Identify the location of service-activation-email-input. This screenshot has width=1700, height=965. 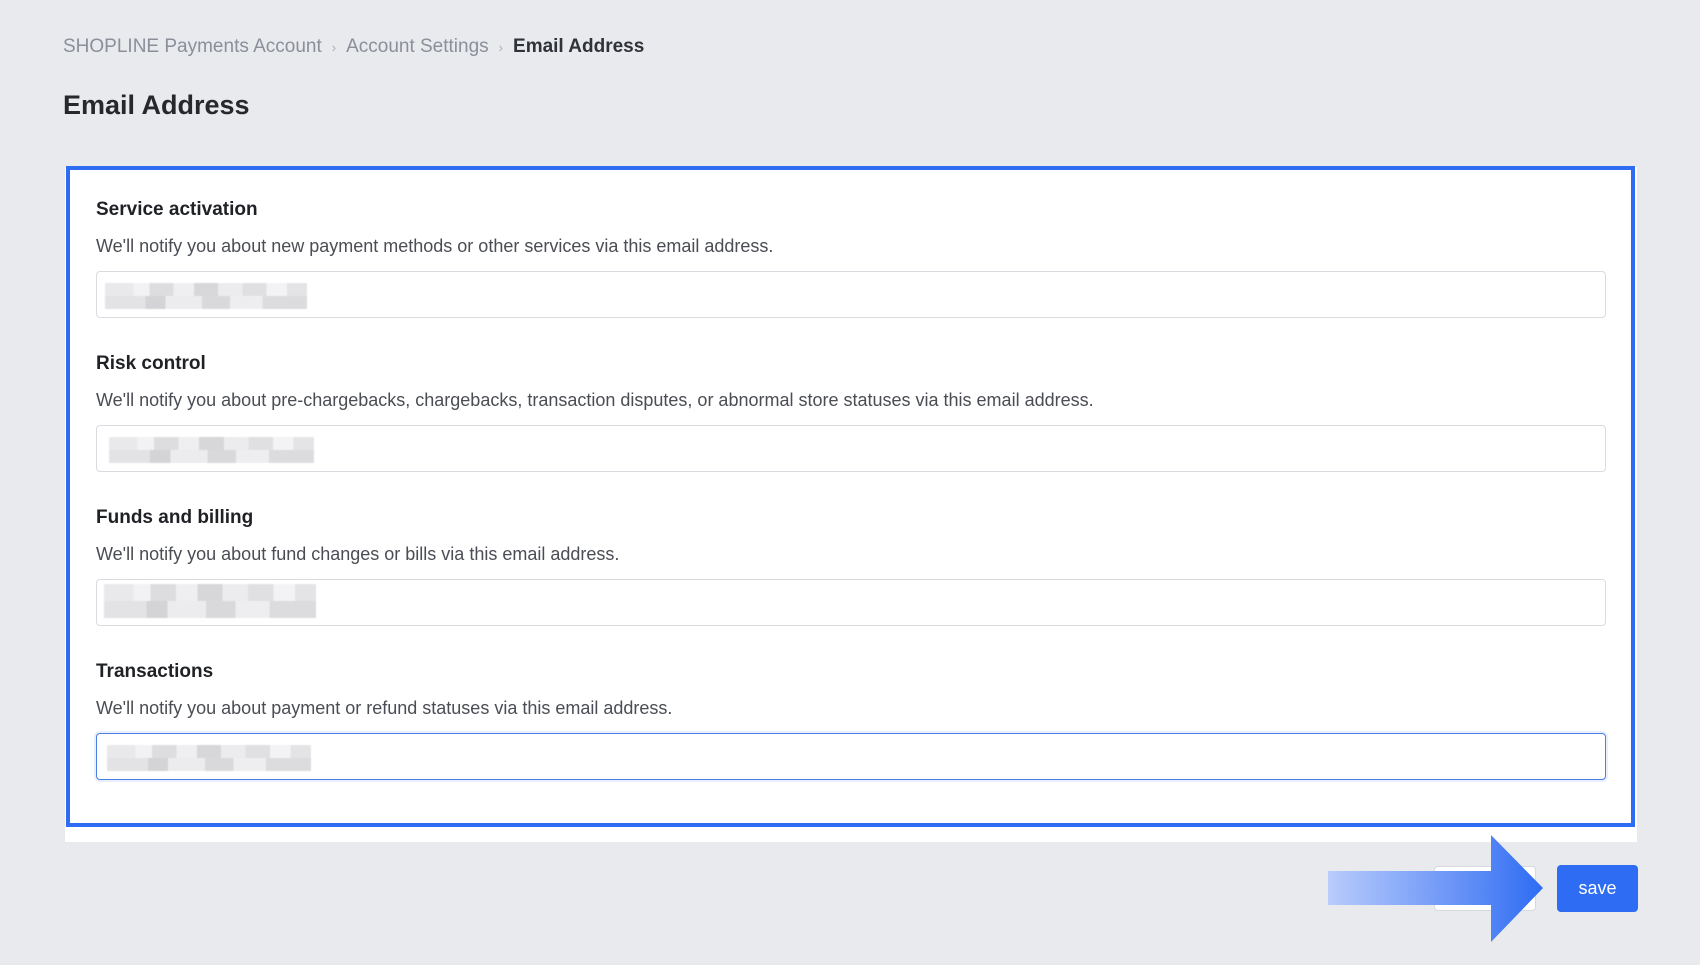
(851, 294).